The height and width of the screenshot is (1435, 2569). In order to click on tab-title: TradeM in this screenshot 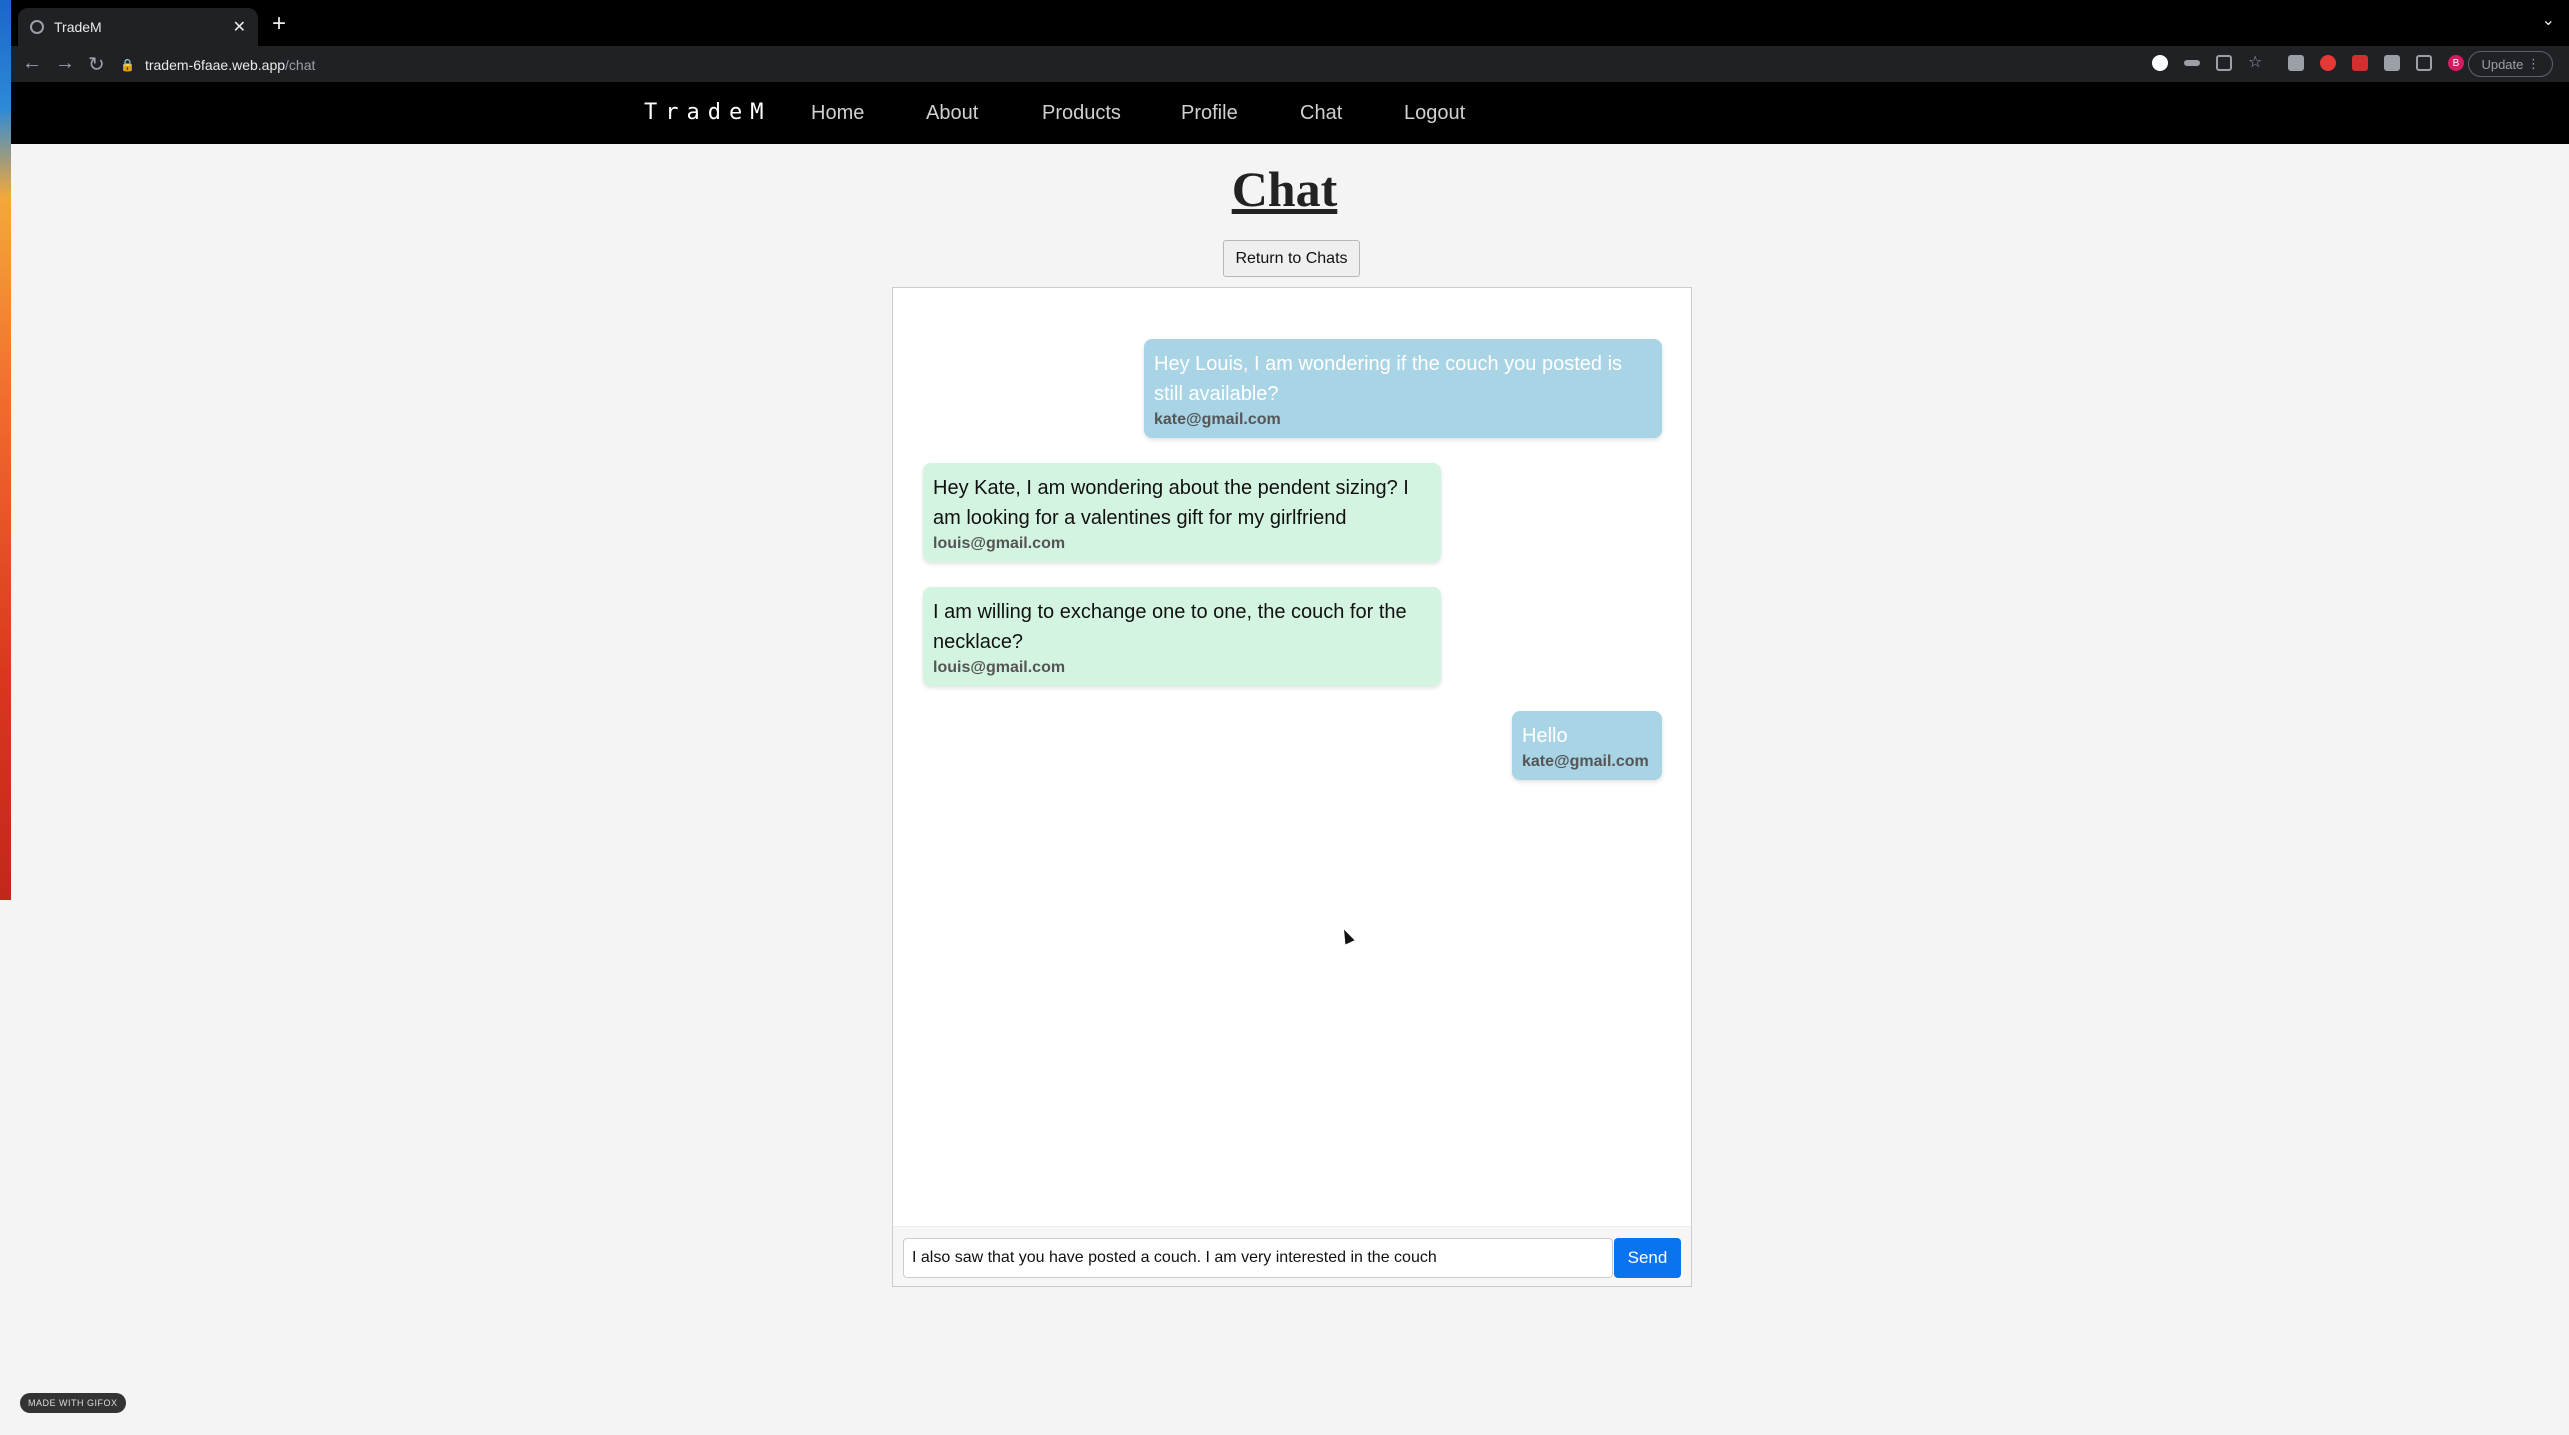, I will do `click(78, 27)`.